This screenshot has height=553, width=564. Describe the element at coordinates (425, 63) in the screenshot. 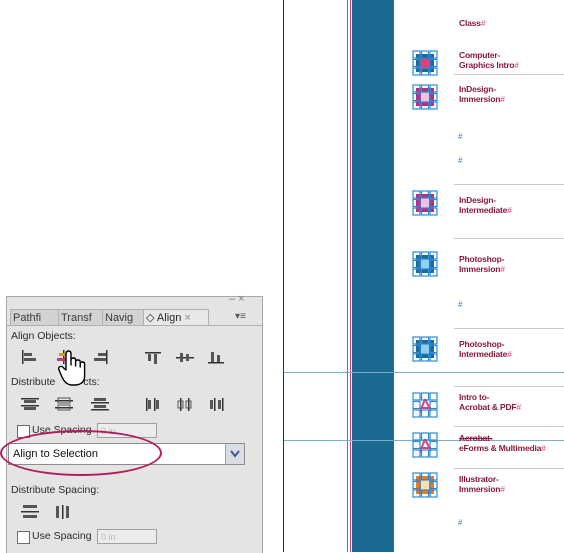

I see `computer-graphics-icon` at that location.